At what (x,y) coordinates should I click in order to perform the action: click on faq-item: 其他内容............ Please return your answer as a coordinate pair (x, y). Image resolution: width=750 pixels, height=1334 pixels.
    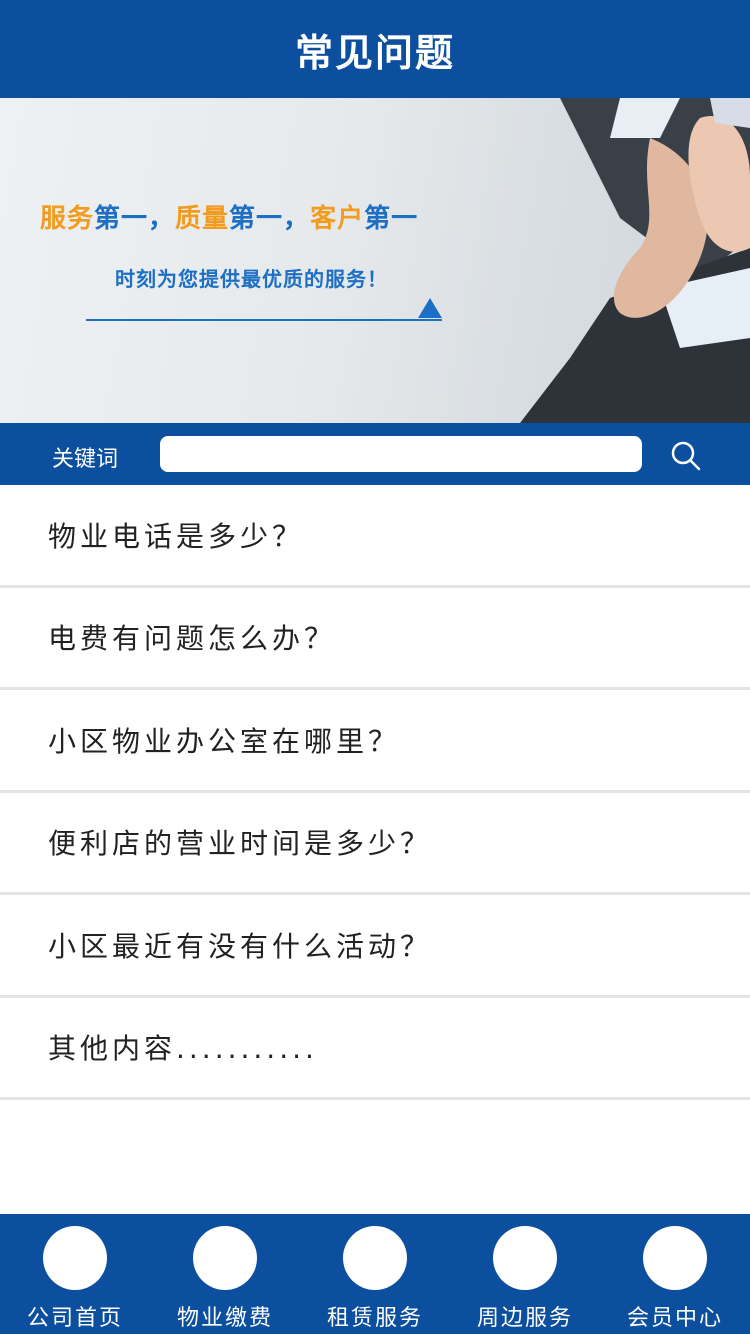
    Looking at the image, I should click on (375, 1049).